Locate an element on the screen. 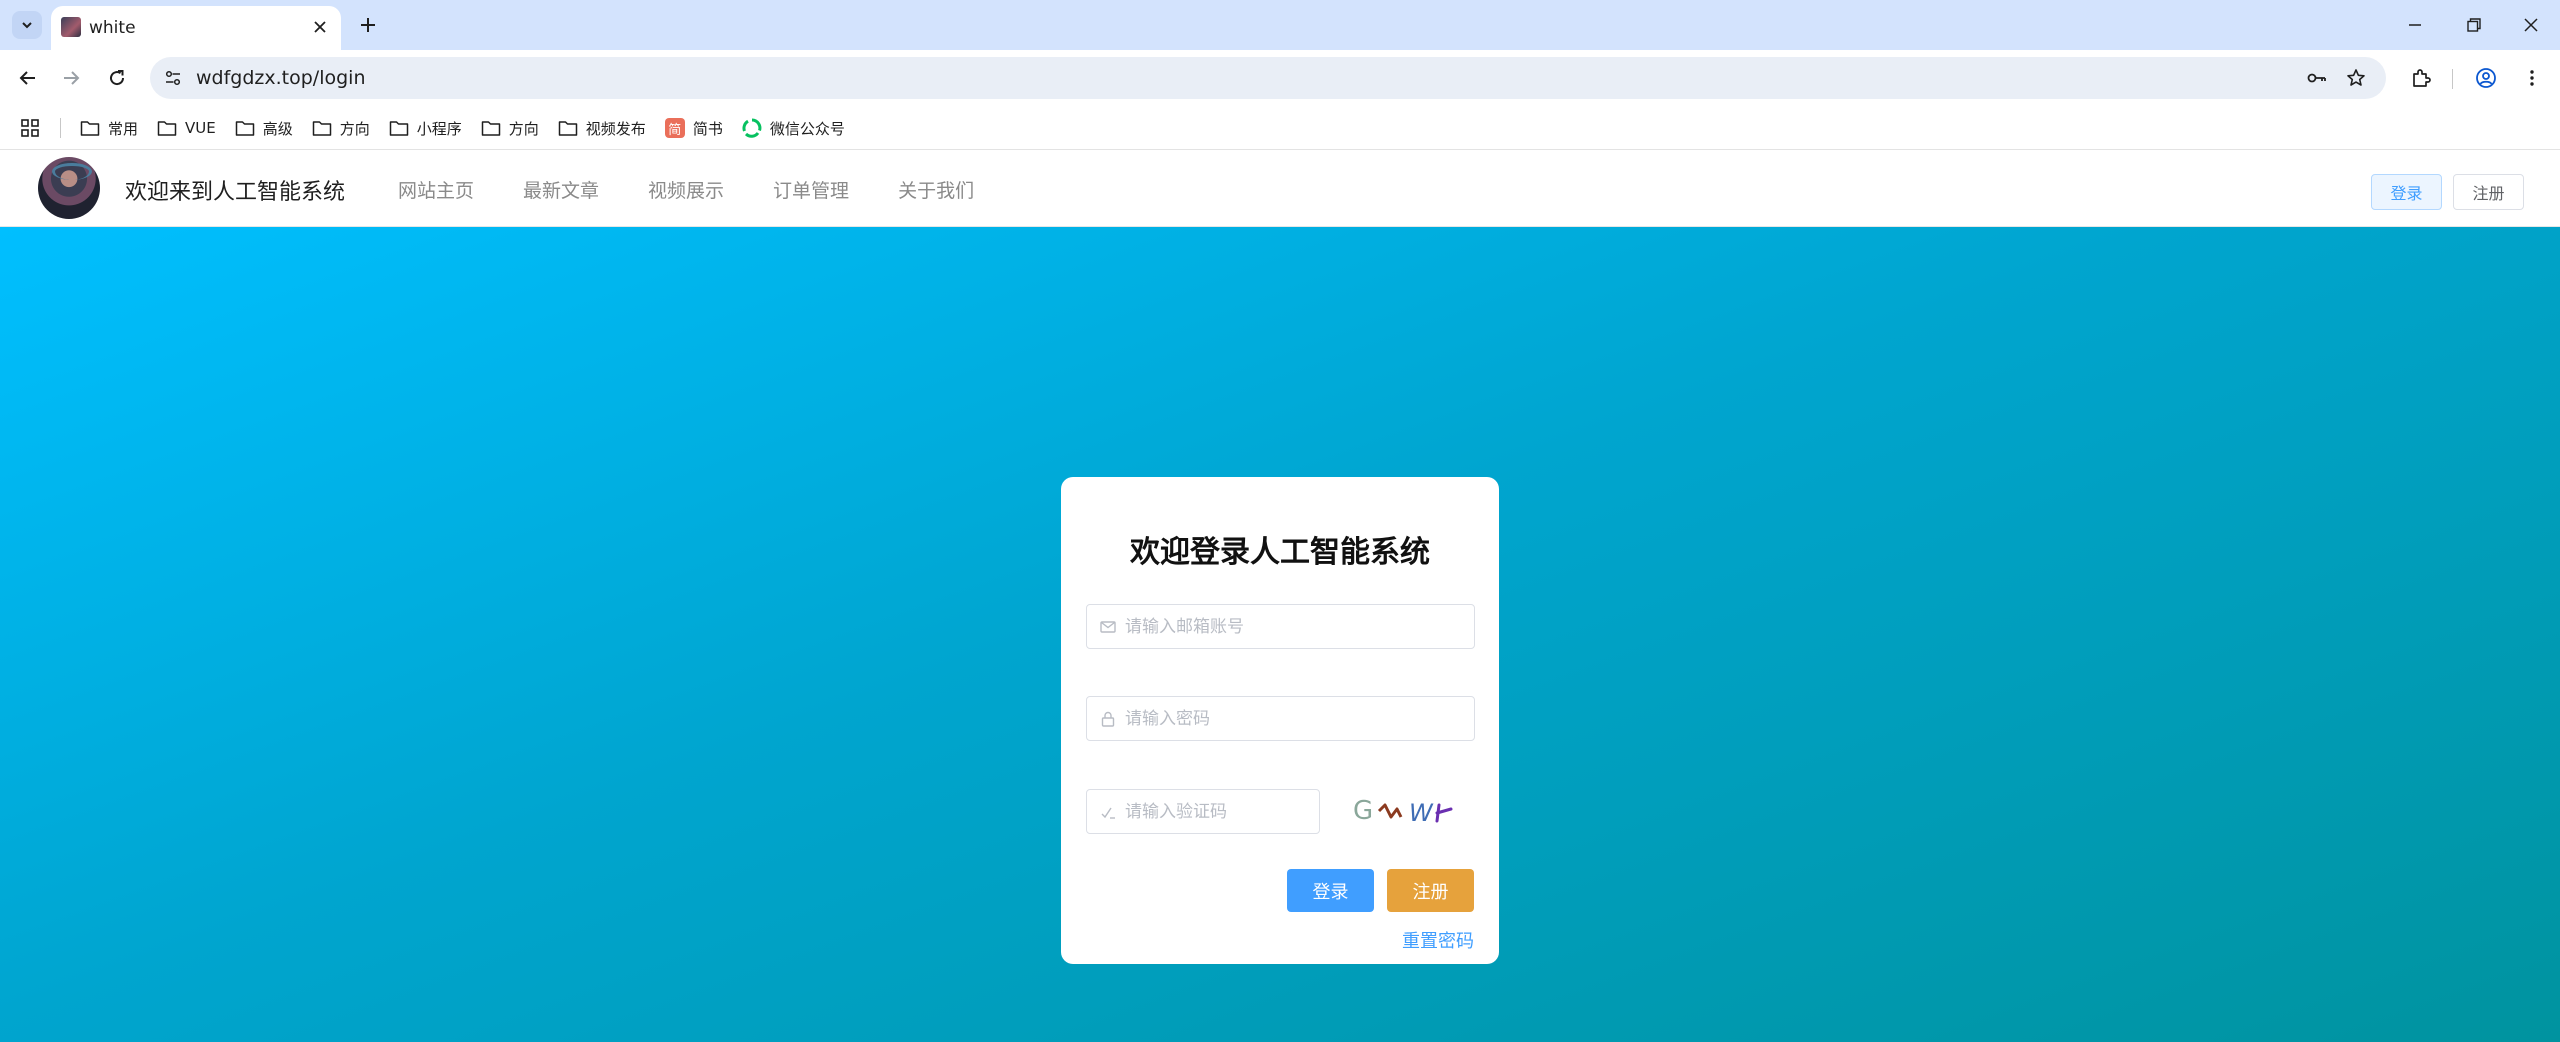 This screenshot has height=1042, width=2560. nav-latest-articles: 最新文章 is located at coordinates (561, 189).